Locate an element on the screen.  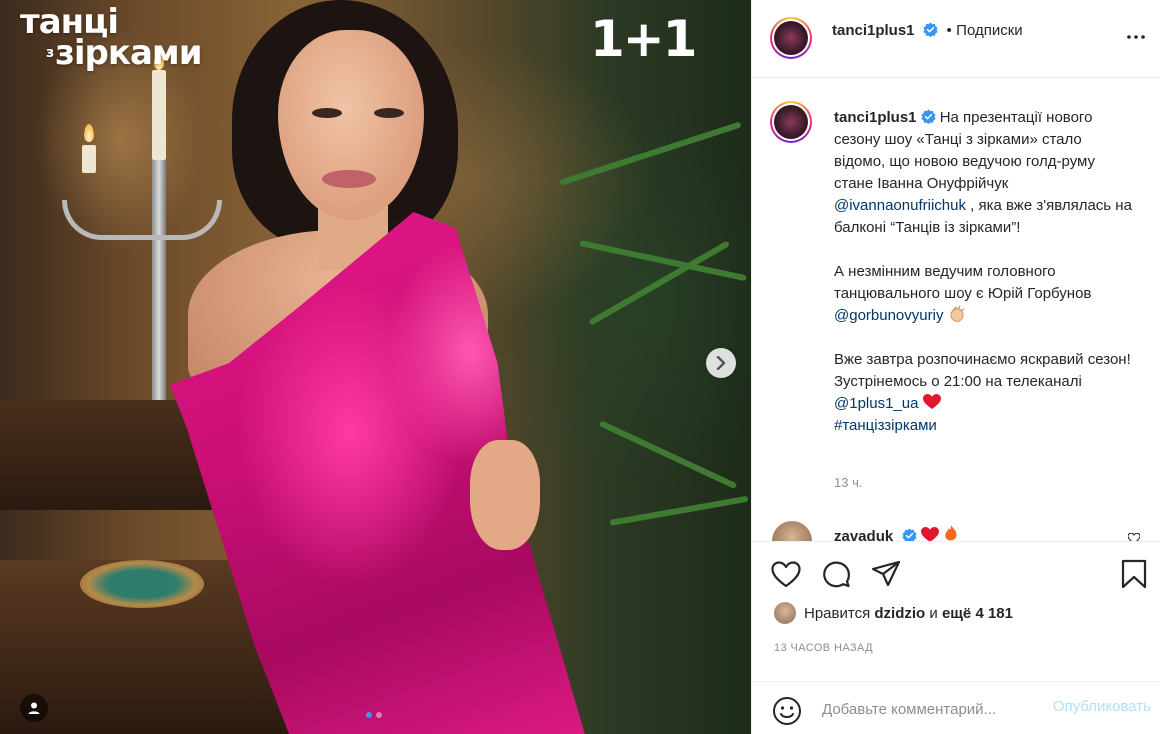
post-header: tanci1plus1 • Подписки is located at coordinates (956, 39).